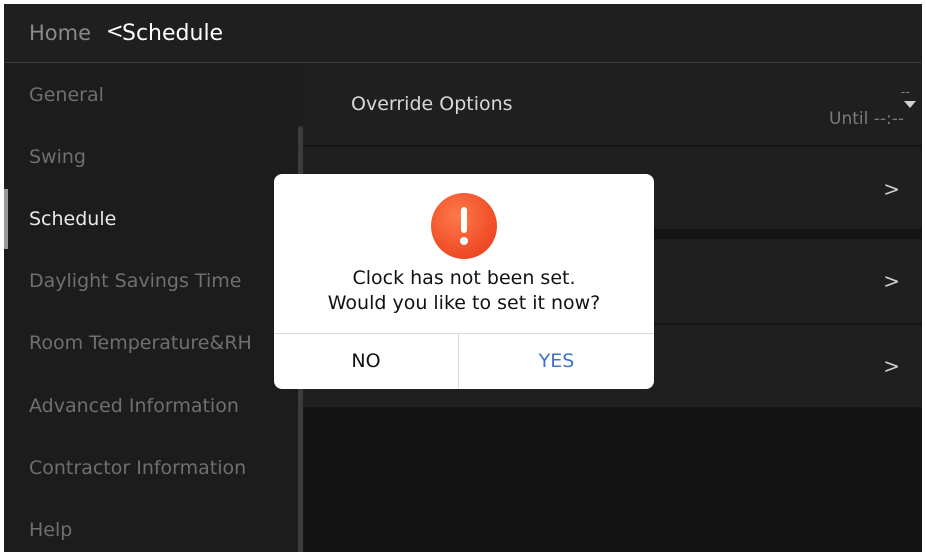  What do you see at coordinates (464, 303) in the screenshot?
I see `dialog-message-line2: Would you like to set it now?` at bounding box center [464, 303].